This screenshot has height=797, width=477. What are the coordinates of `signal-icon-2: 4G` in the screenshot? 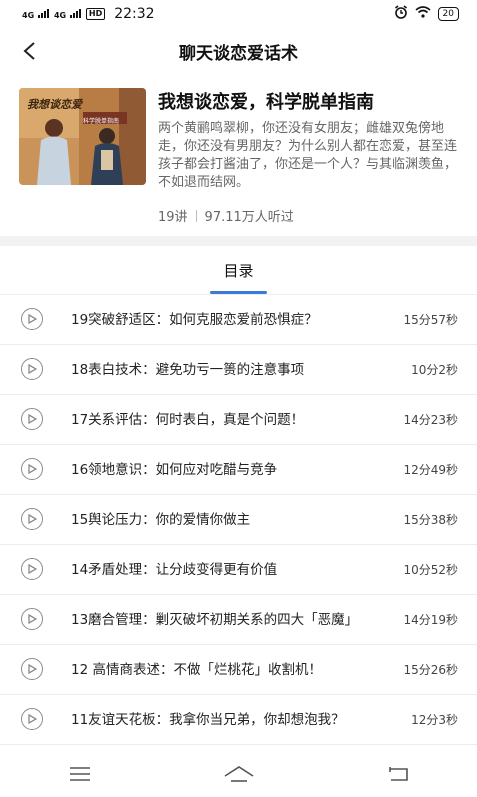 It's located at (67, 14).